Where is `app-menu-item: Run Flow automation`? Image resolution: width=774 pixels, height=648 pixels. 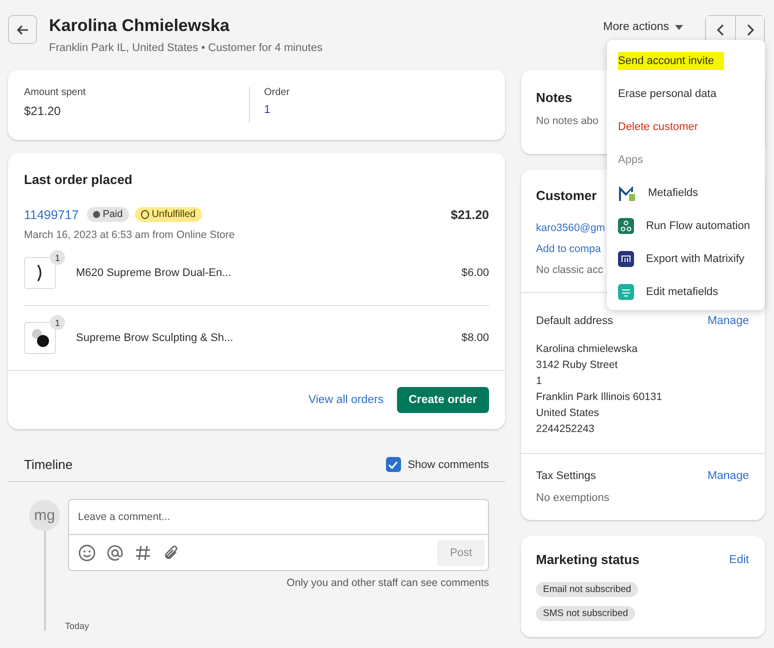 app-menu-item: Run Flow automation is located at coordinates (686, 225).